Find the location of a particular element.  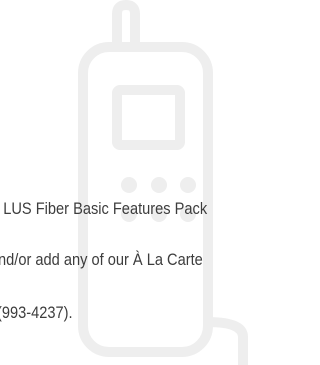

phone-base-shape is located at coordinates (225, 341).